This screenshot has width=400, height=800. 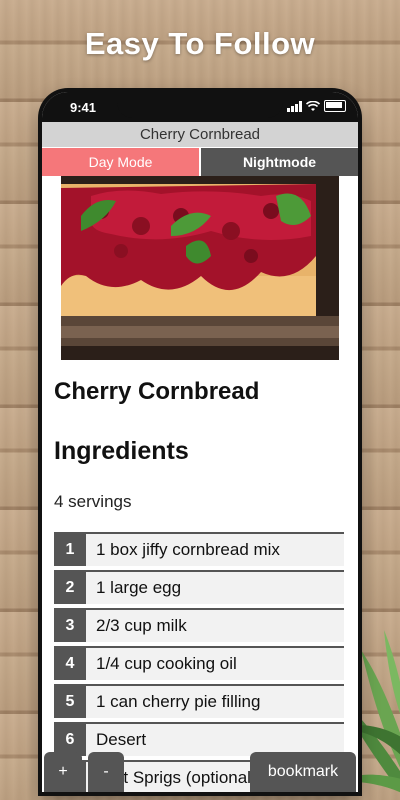 What do you see at coordinates (200, 43) in the screenshot?
I see `promo-headline: Easy To Follow` at bounding box center [200, 43].